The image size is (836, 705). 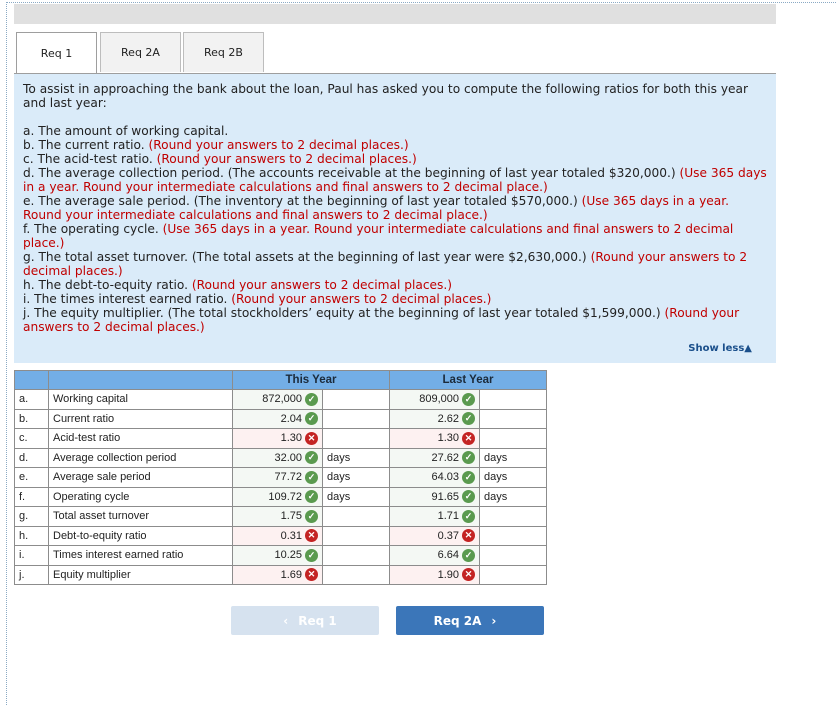 What do you see at coordinates (140, 574) in the screenshot?
I see `row-label: Equity multiplier` at bounding box center [140, 574].